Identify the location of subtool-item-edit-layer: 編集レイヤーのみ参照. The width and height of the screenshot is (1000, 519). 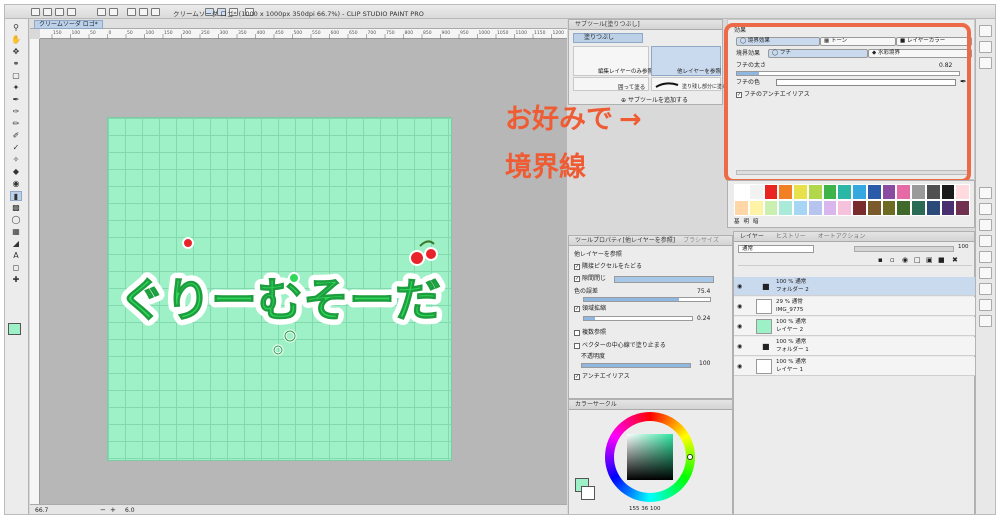
(613, 61).